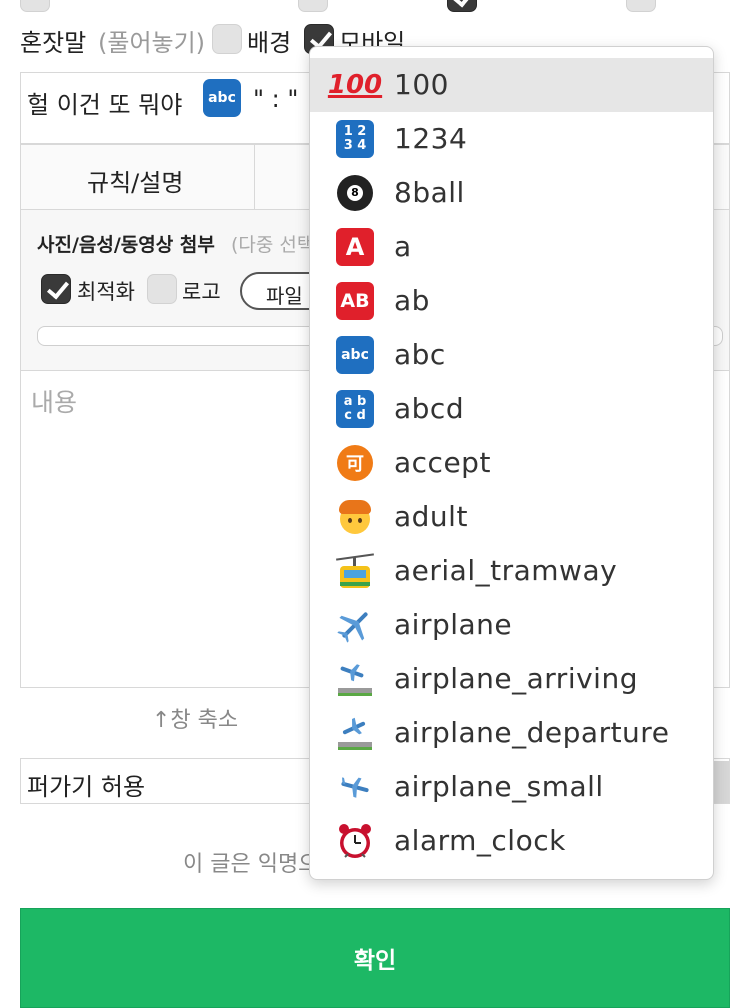 The image size is (750, 1008). I want to click on emoji-option-label: airplane_arriving, so click(516, 678).